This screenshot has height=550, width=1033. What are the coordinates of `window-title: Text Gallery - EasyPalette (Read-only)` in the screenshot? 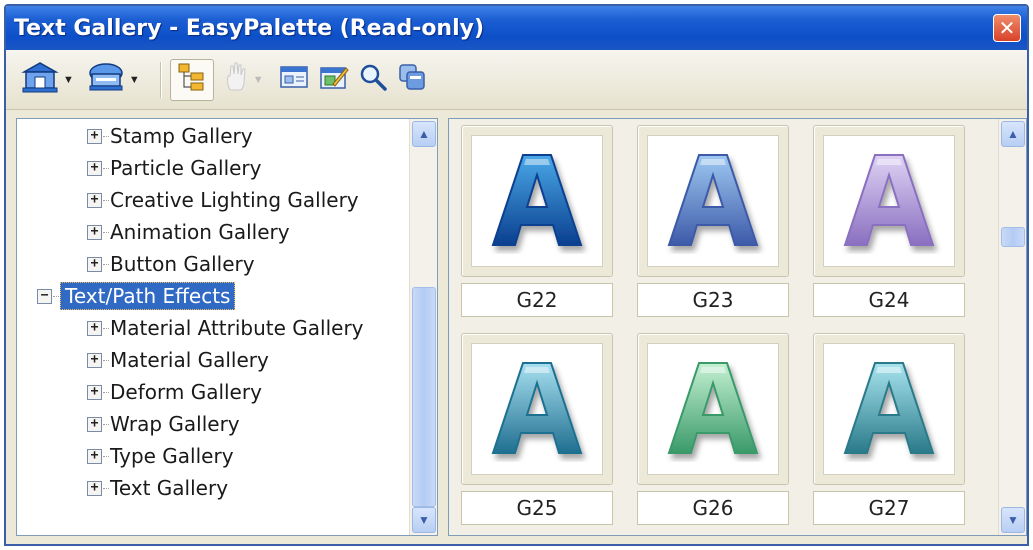 It's located at (249, 28).